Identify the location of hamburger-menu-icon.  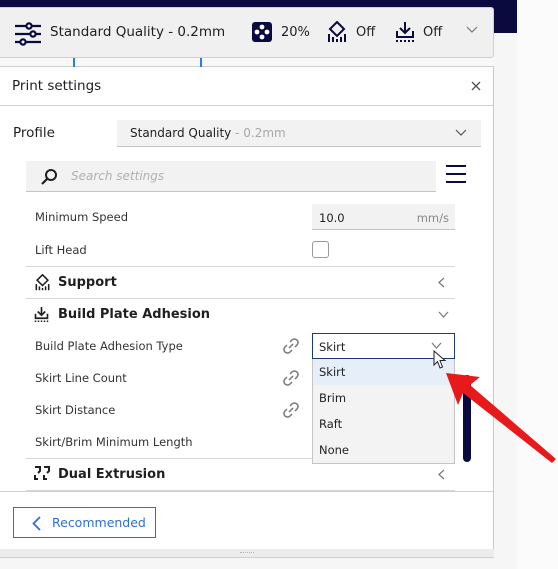
(456, 174).